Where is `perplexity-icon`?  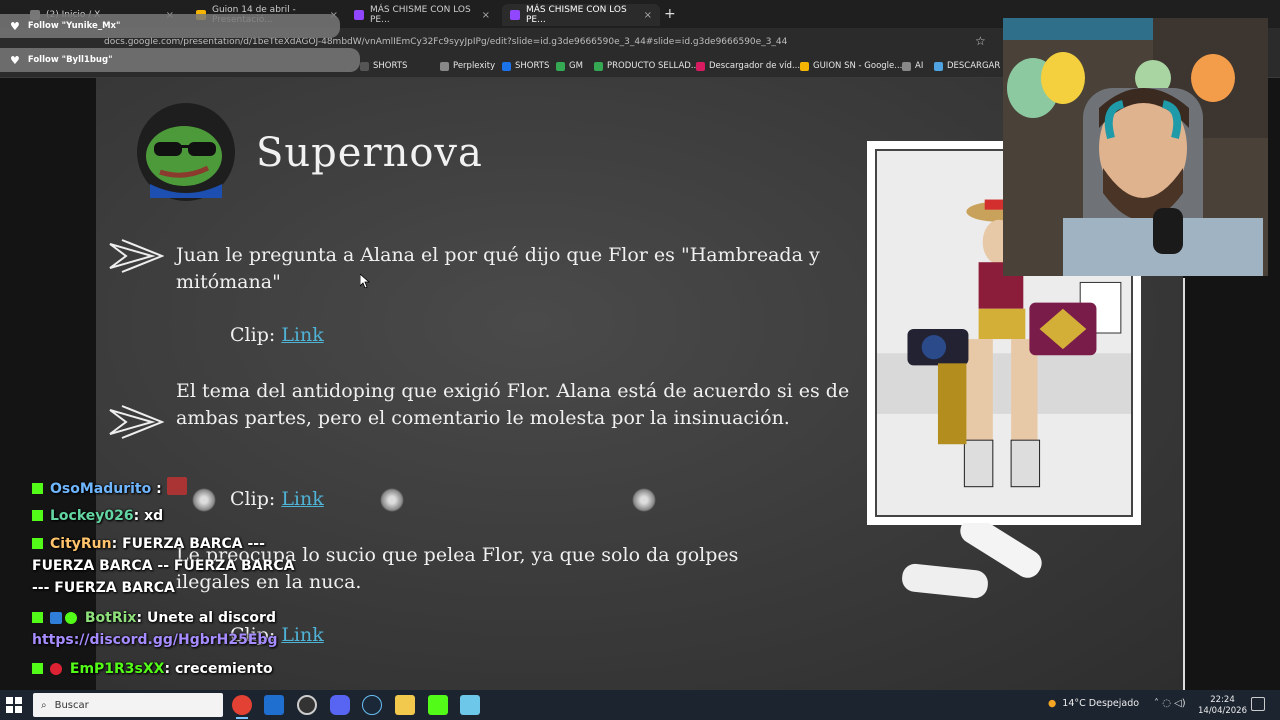 perplexity-icon is located at coordinates (444, 66).